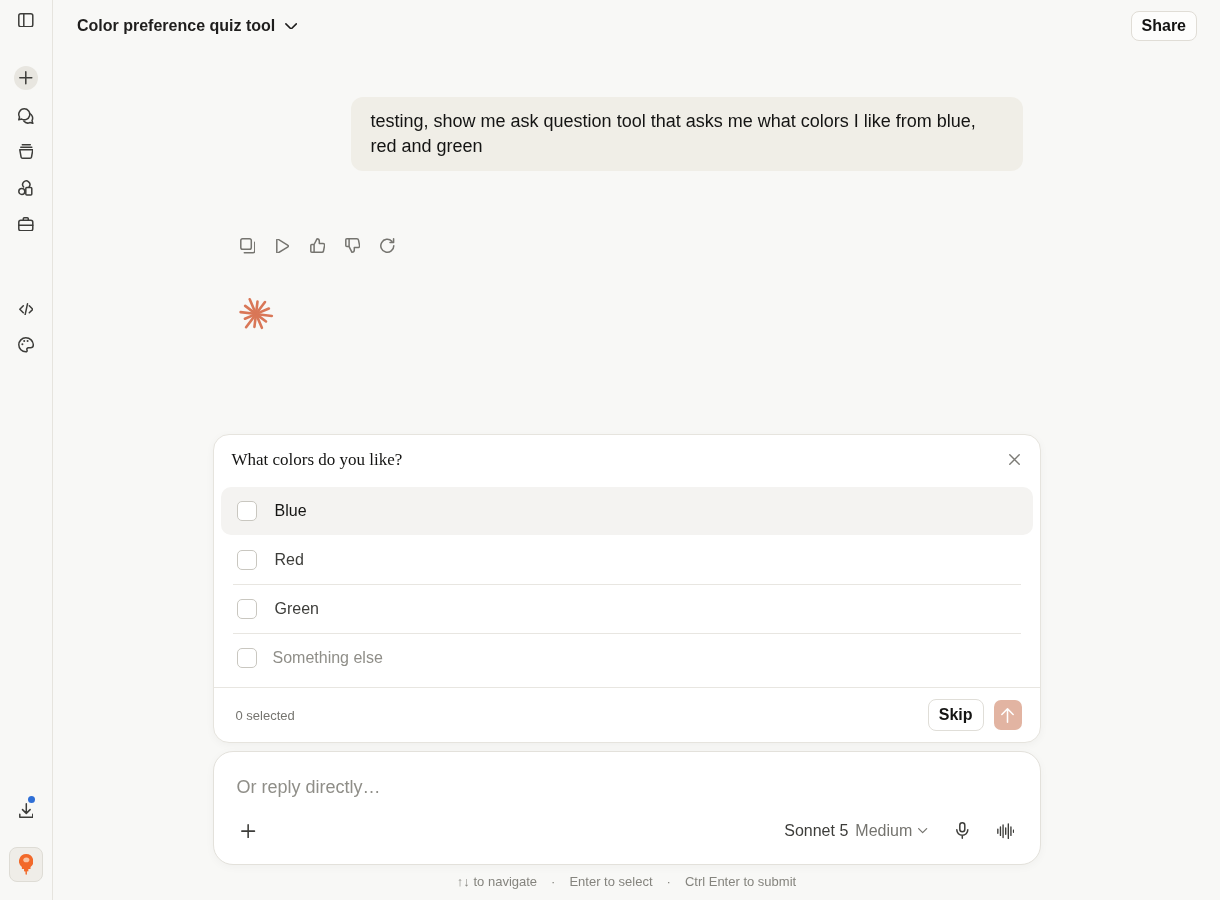 This screenshot has width=1220, height=900. I want to click on stacked-tray-icon, so click(26, 152).